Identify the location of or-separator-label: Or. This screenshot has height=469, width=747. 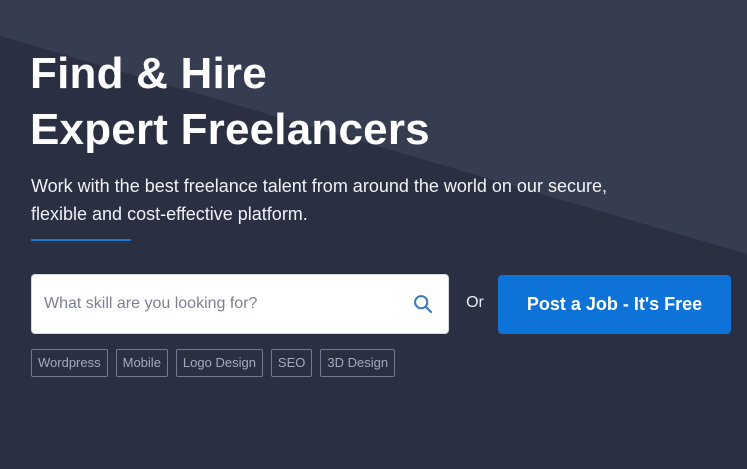
(475, 302).